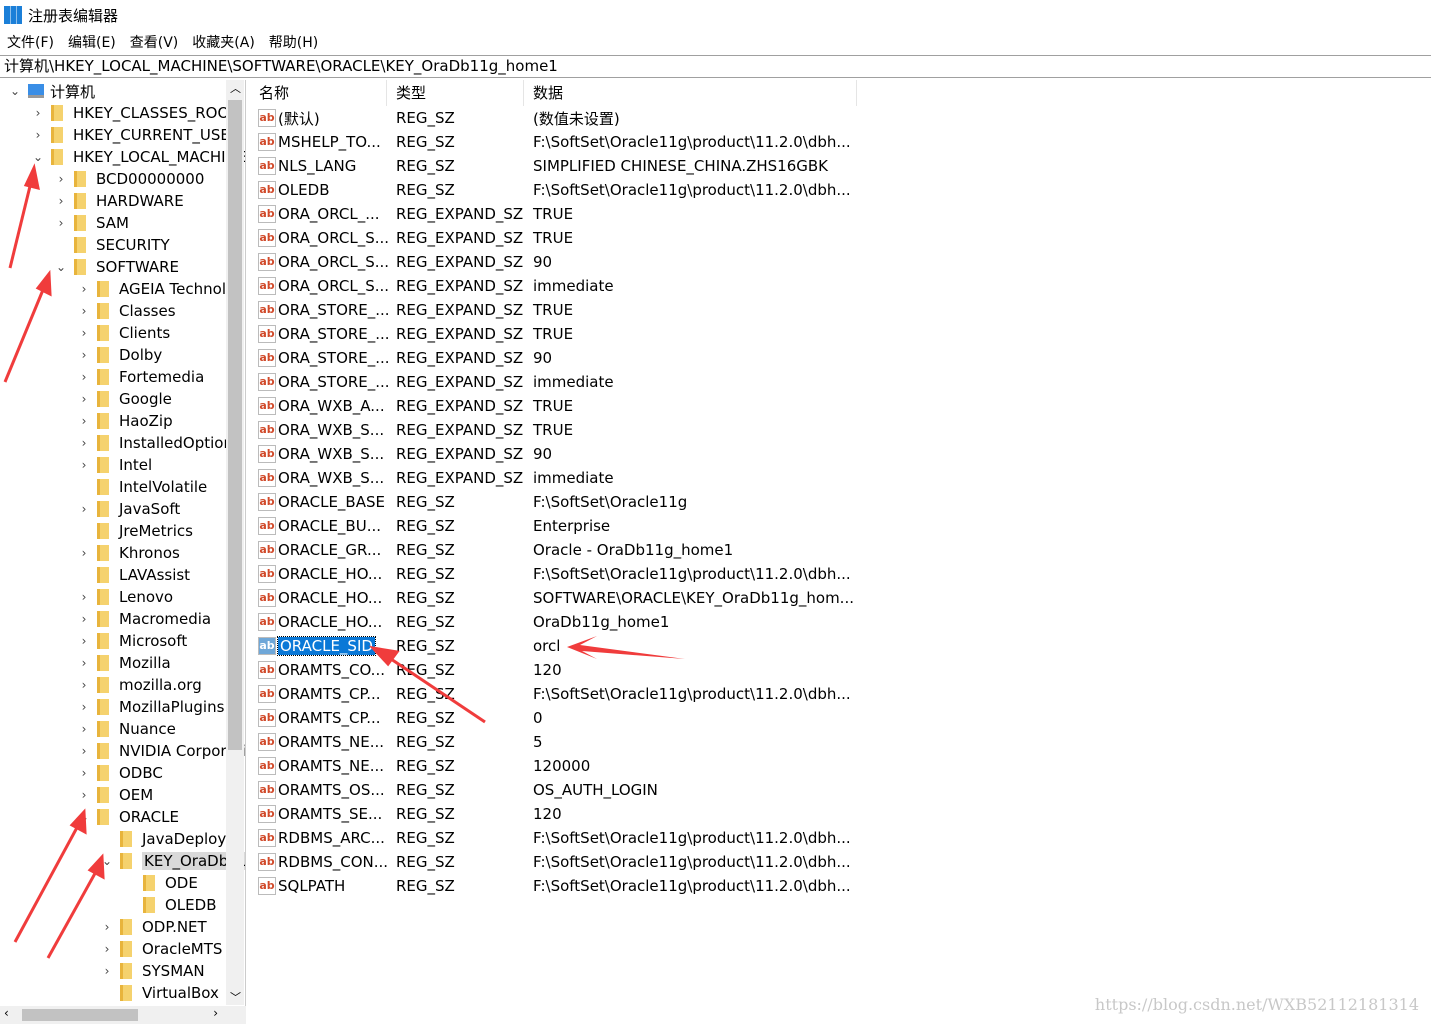  I want to click on tree-item: › ODBC, so click(120, 773).